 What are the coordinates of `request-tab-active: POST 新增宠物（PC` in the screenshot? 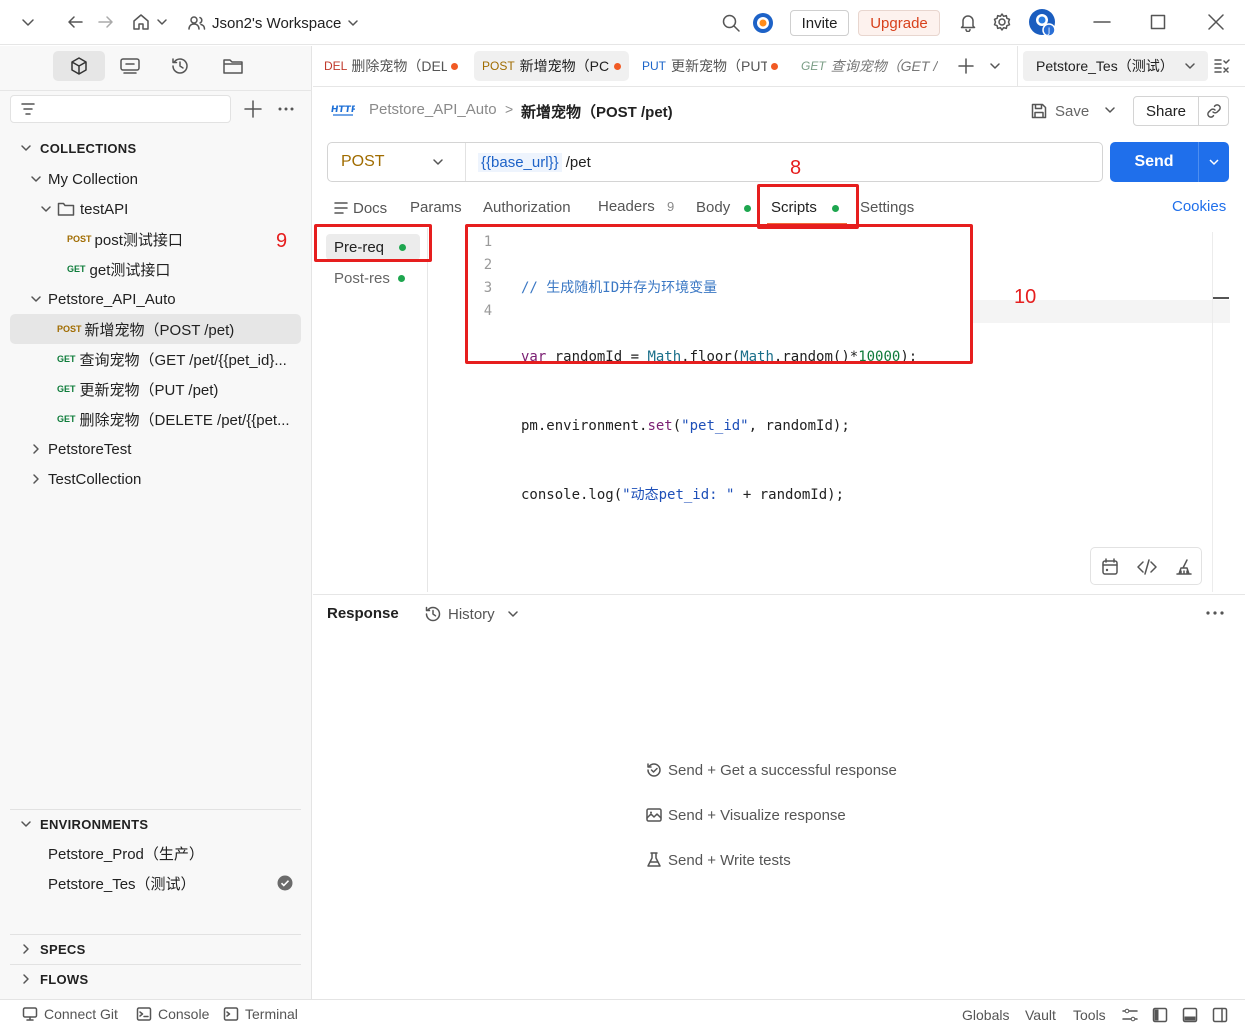 It's located at (551, 66).